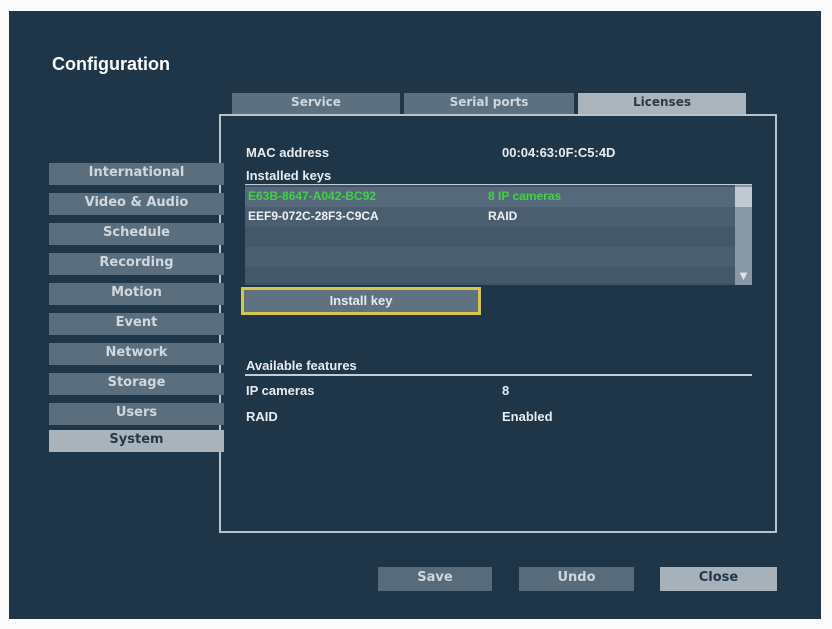 This screenshot has height=629, width=832. Describe the element at coordinates (280, 390) in the screenshot. I see `feature-name: IP cameras` at that location.